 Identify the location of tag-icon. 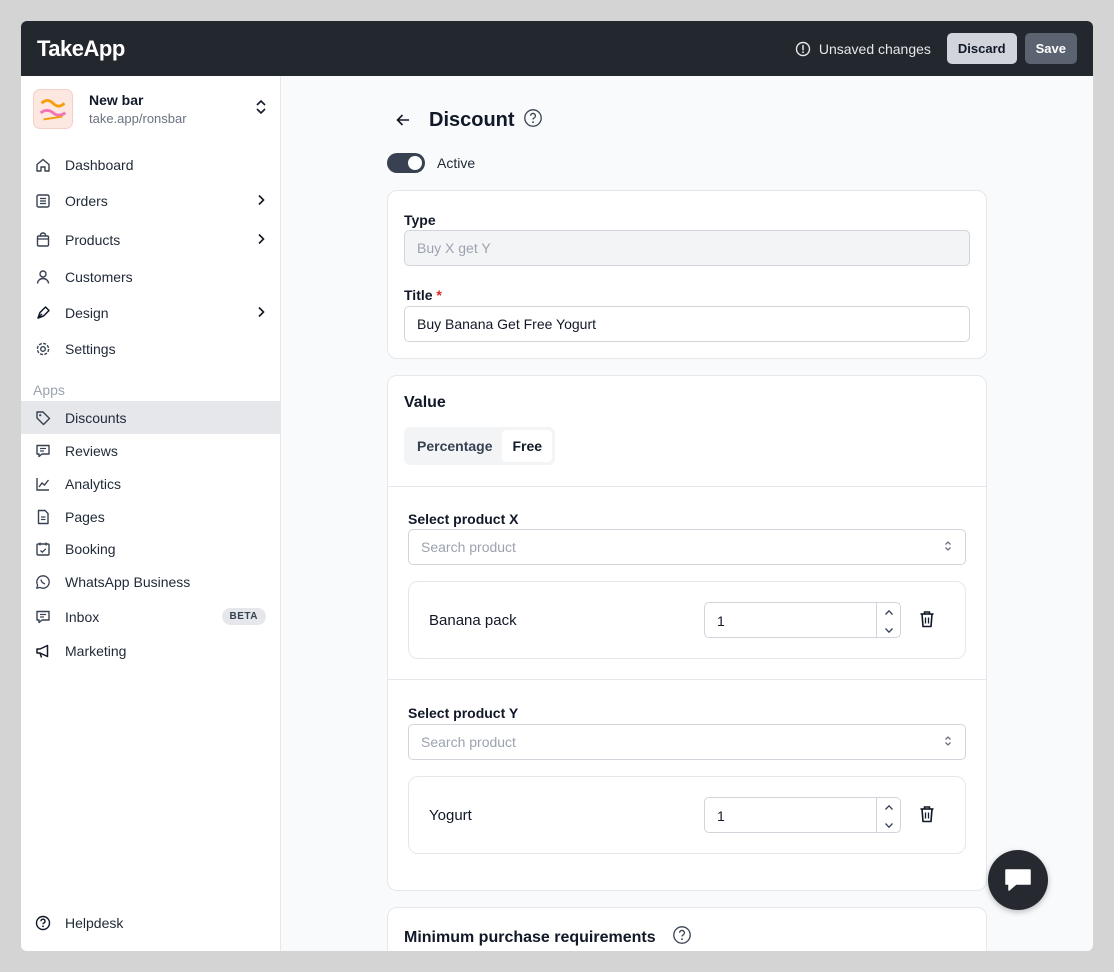
(43, 418).